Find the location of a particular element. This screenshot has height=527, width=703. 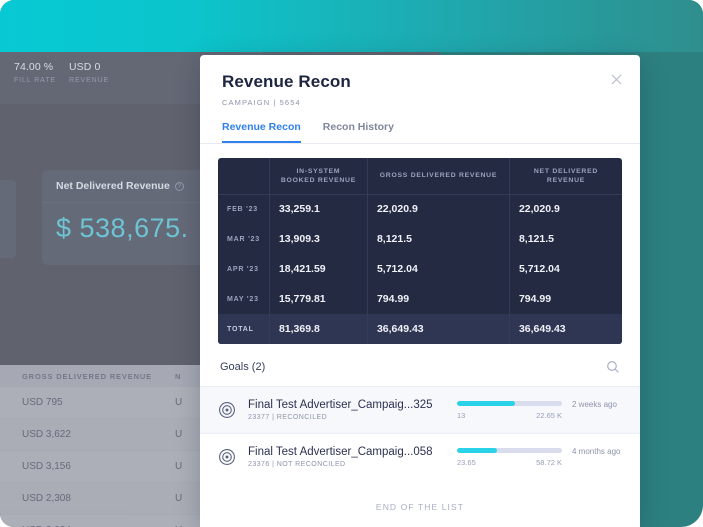

goal-timestamp: 2 weeks ago is located at coordinates (594, 404).